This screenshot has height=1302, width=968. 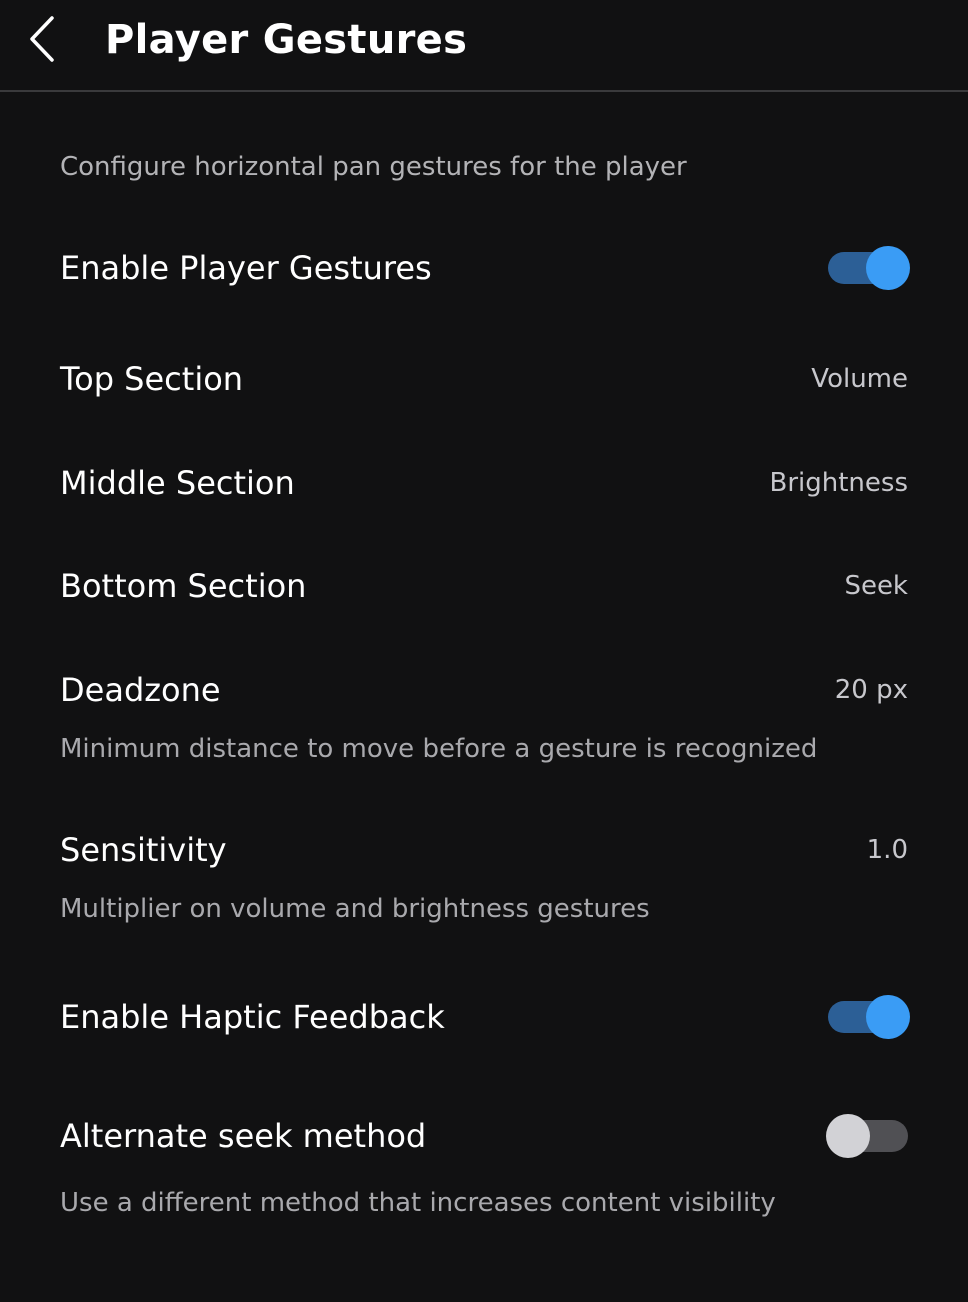 What do you see at coordinates (44, 39) in the screenshot?
I see `chevron-left-icon` at bounding box center [44, 39].